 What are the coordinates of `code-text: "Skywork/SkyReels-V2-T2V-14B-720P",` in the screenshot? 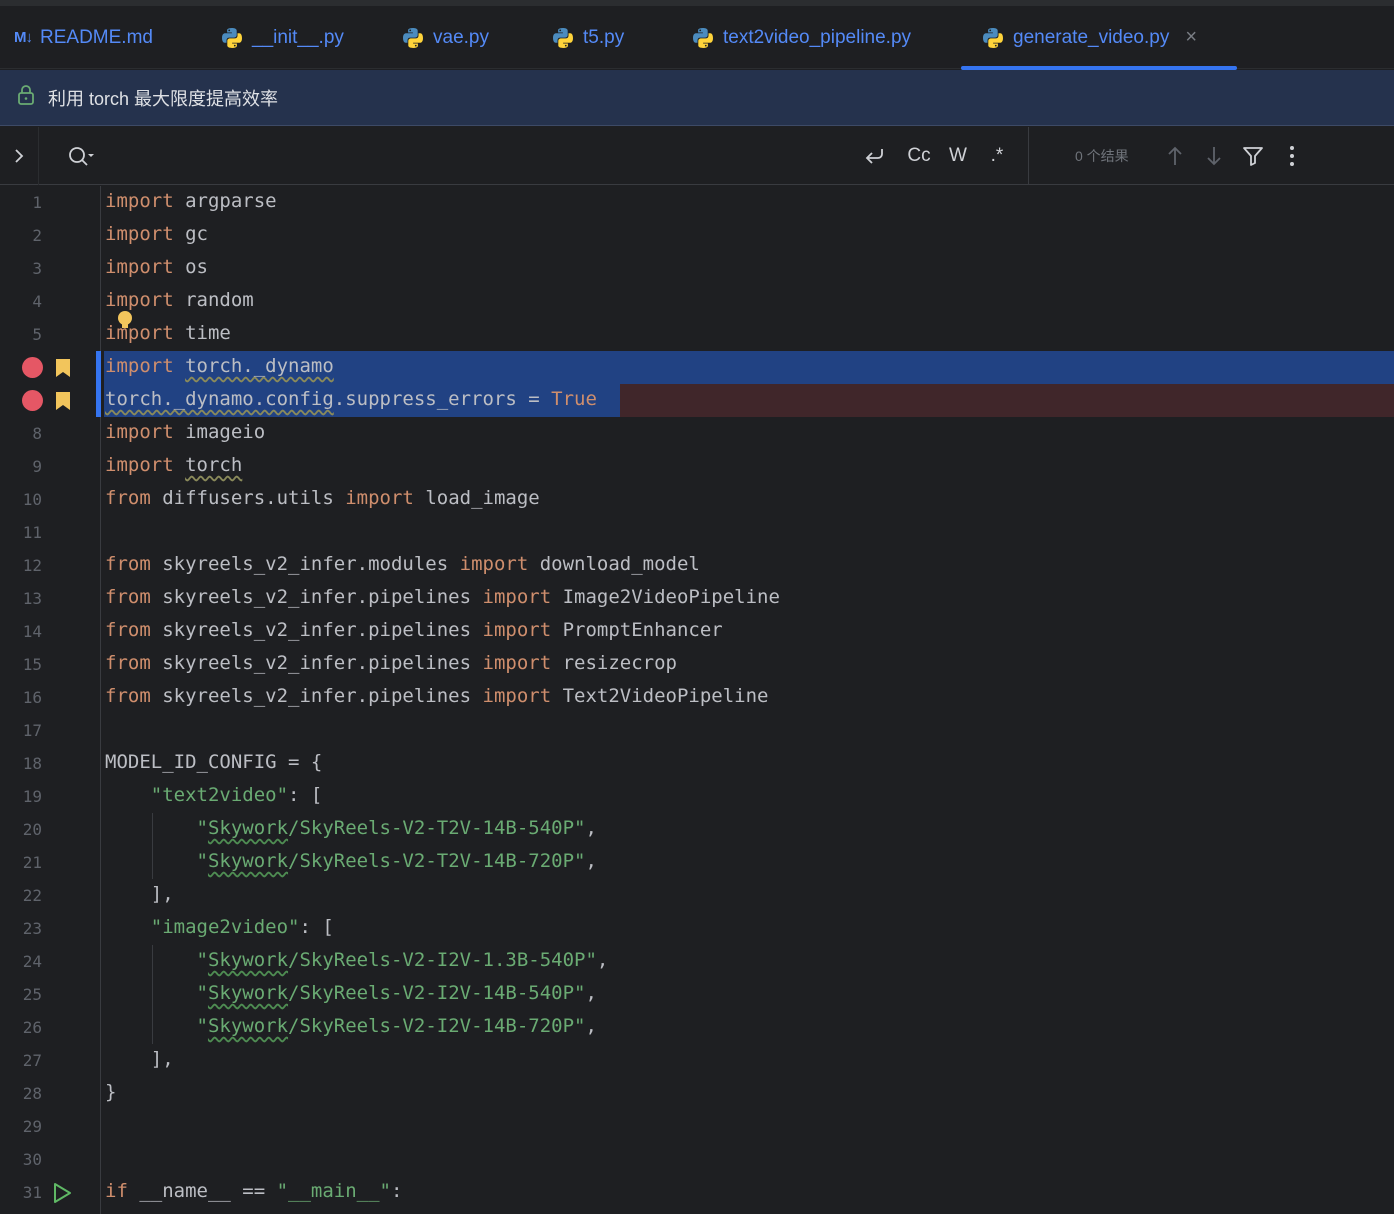 It's located at (396, 861).